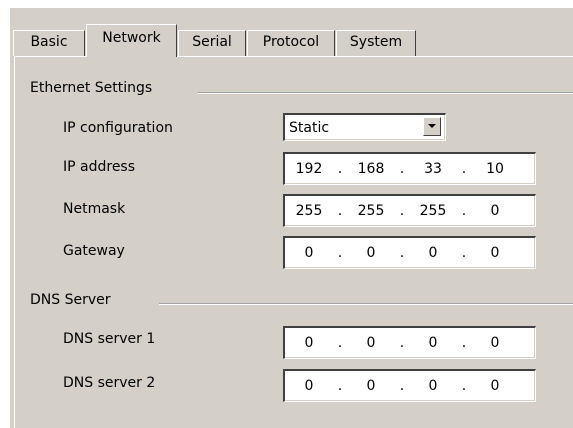 The height and width of the screenshot is (428, 573). What do you see at coordinates (495, 169) in the screenshot?
I see `ip-address-octet-4: 10` at bounding box center [495, 169].